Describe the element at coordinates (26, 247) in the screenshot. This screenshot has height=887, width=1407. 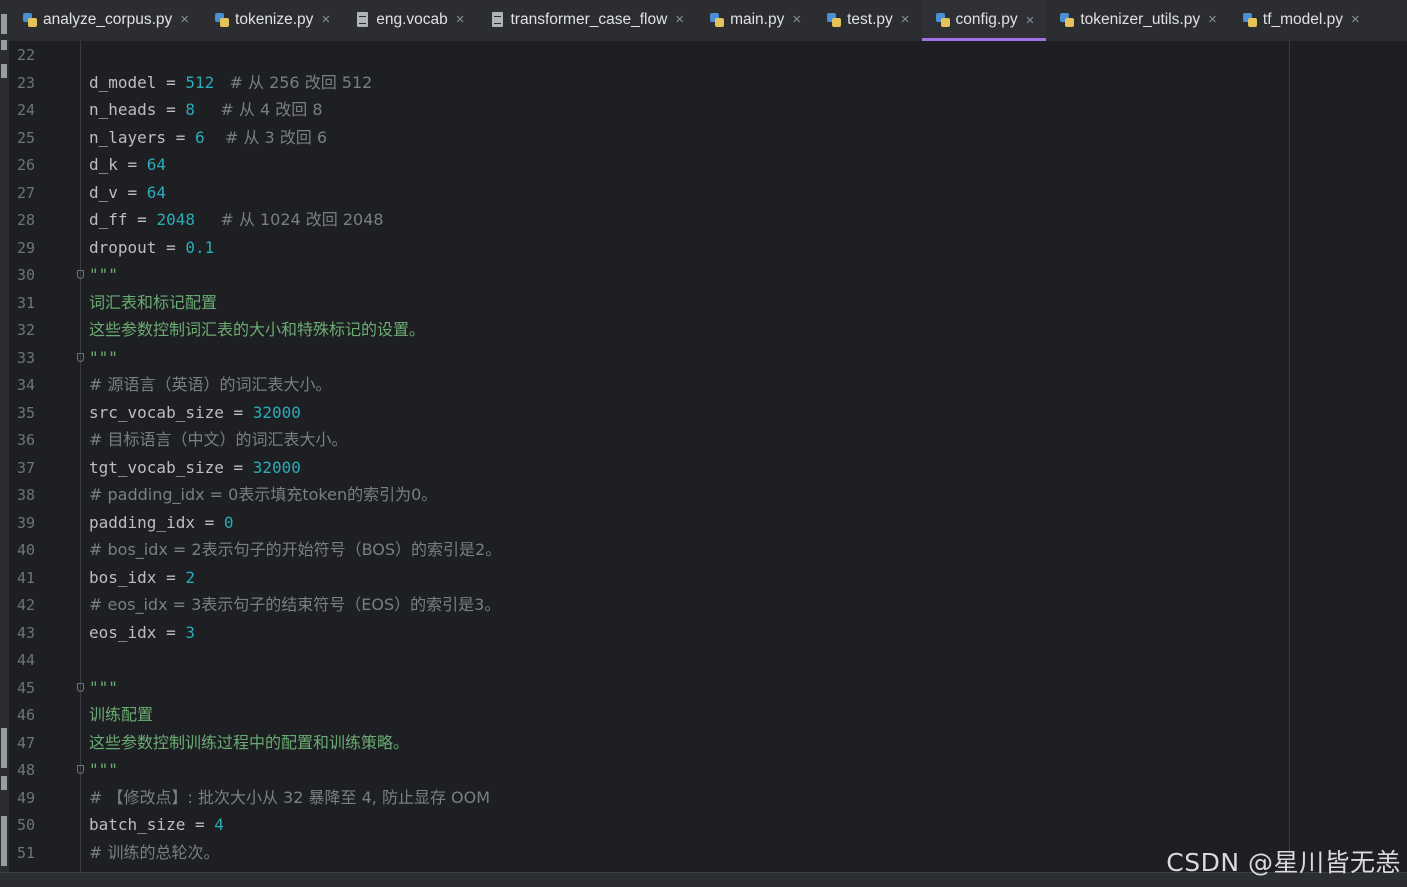
I see `line-number: 29` at that location.